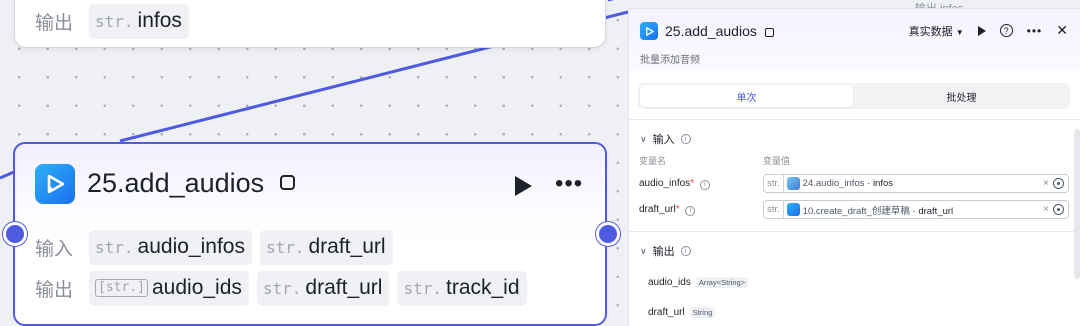 Image resolution: width=1080 pixels, height=326 pixels. I want to click on node-input-row: 输入 str. audio_infos str. draft_url, so click(214, 247).